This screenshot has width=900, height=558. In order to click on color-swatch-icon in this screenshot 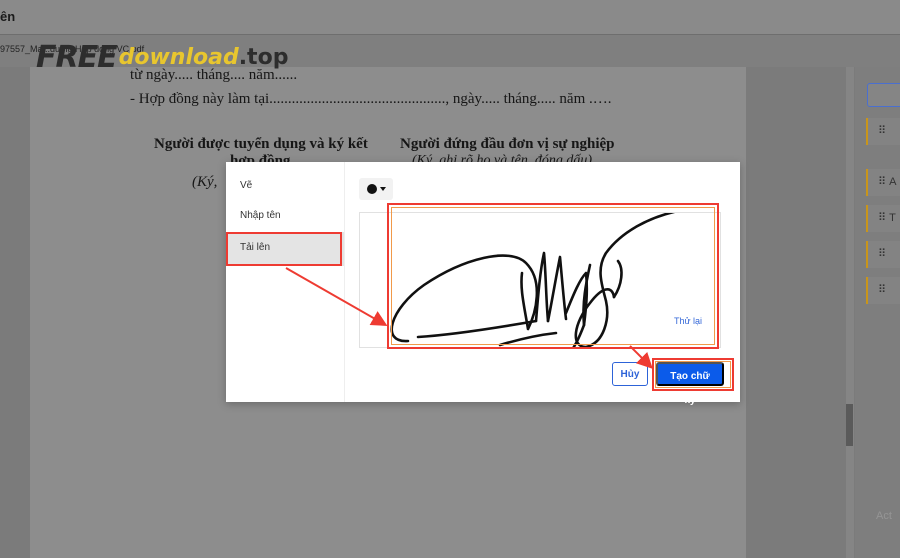, I will do `click(372, 189)`.